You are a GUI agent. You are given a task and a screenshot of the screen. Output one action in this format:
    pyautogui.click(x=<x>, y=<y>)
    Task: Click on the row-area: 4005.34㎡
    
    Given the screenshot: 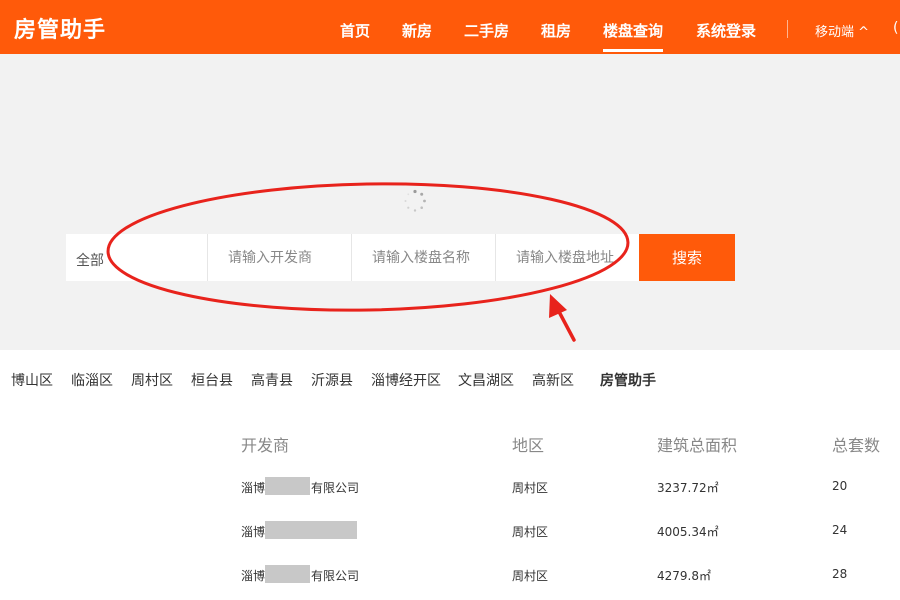 What is the action you would take?
    pyautogui.click(x=688, y=532)
    